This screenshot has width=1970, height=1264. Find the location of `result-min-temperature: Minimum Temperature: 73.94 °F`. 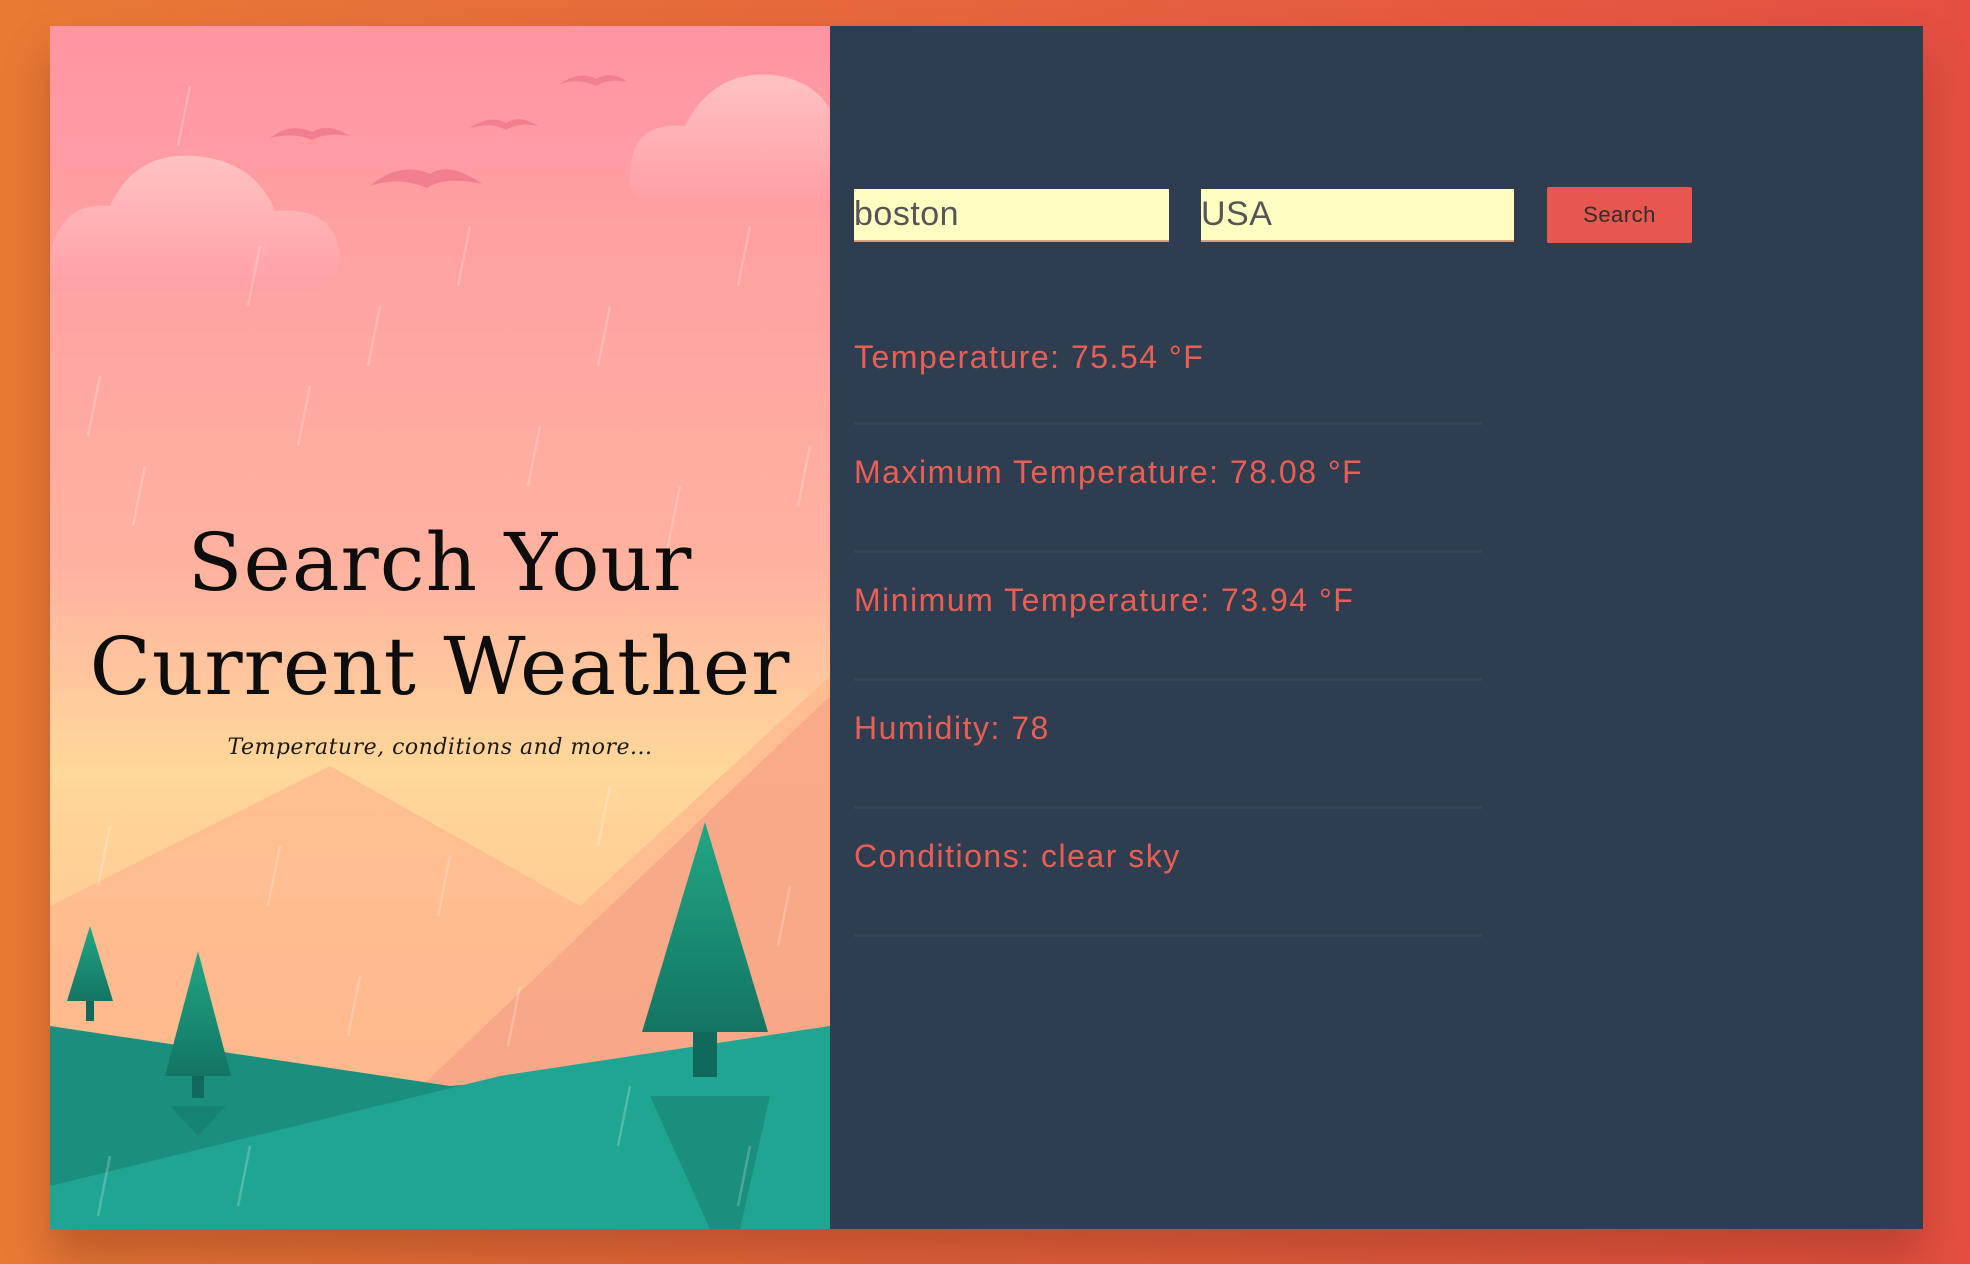

result-min-temperature: Minimum Temperature: 73.94 °F is located at coordinates (1168, 617).